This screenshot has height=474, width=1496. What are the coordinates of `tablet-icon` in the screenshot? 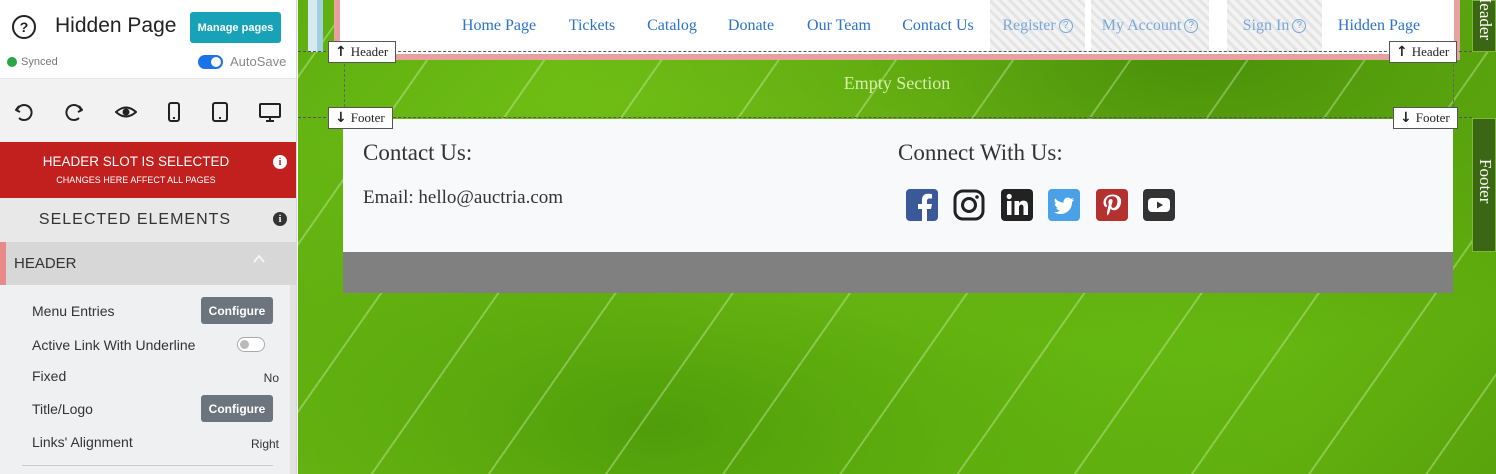 It's located at (220, 112).